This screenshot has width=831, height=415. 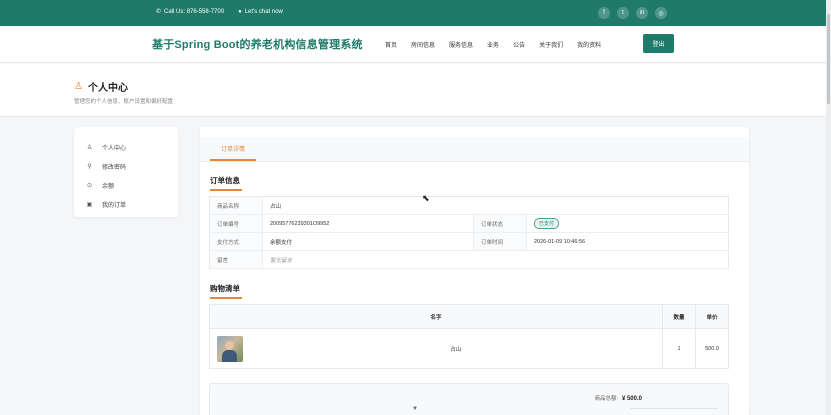 I want to click on remark-value: 暂无留言, so click(x=495, y=259).